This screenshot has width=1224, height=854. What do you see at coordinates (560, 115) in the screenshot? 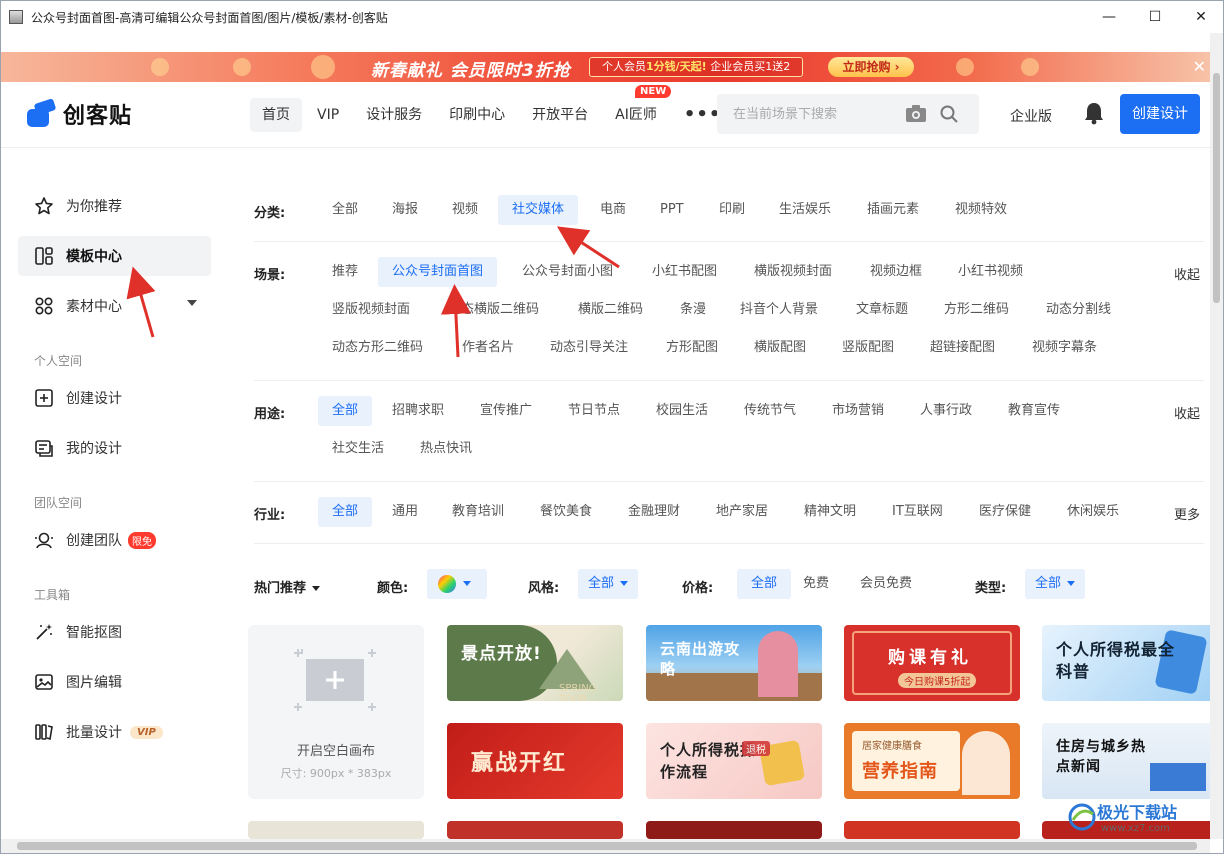
I see `nav-open-platform: 开放平台` at bounding box center [560, 115].